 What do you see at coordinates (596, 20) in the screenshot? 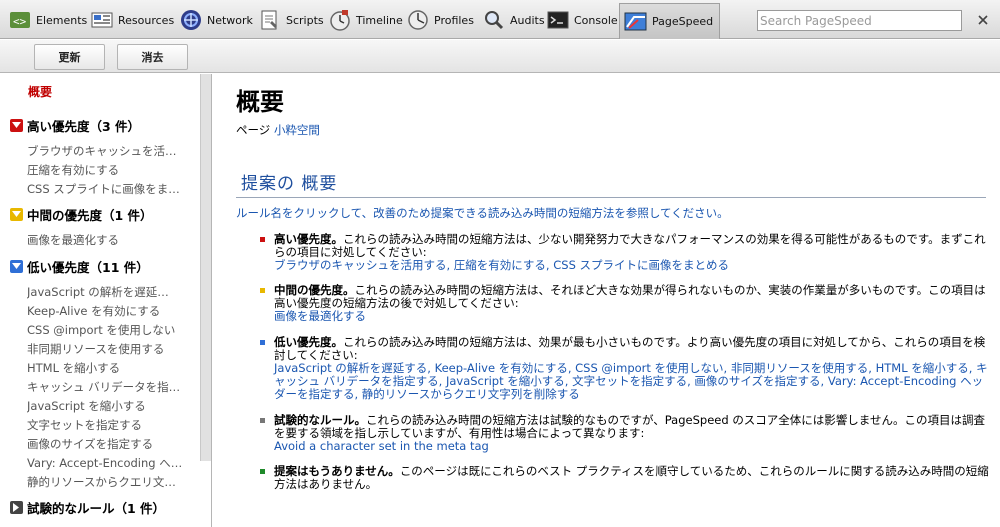
I see `tab-label: Console` at bounding box center [596, 20].